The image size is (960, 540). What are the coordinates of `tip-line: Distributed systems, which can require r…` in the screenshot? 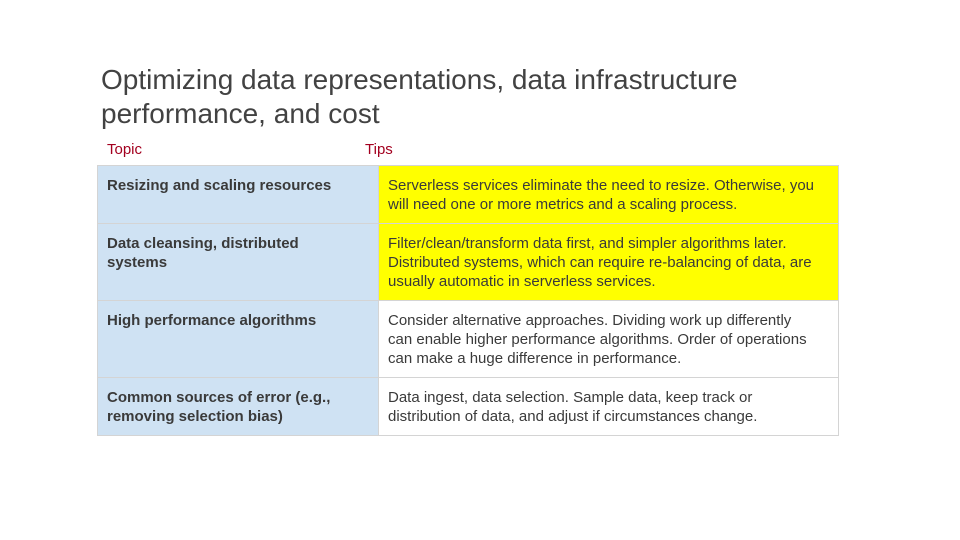 It's located at (600, 262).